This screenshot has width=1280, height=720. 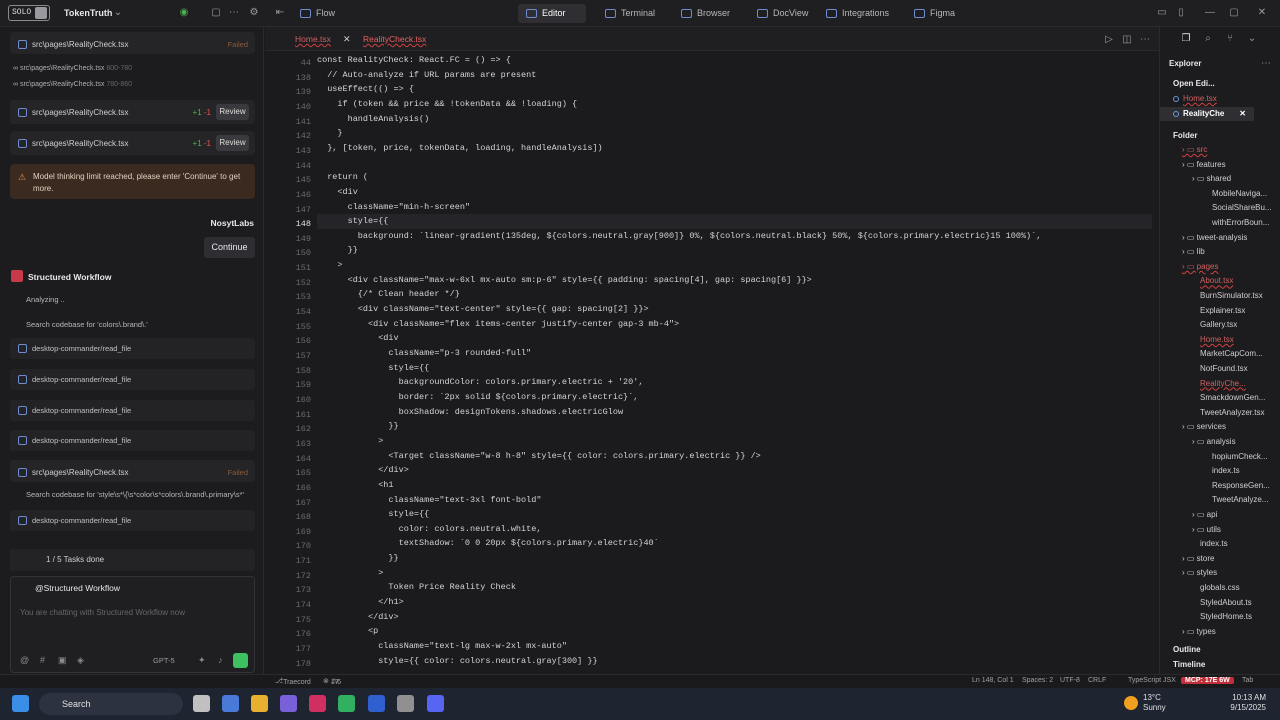 I want to click on tree-folder: › ▭ src, so click(x=1194, y=150).